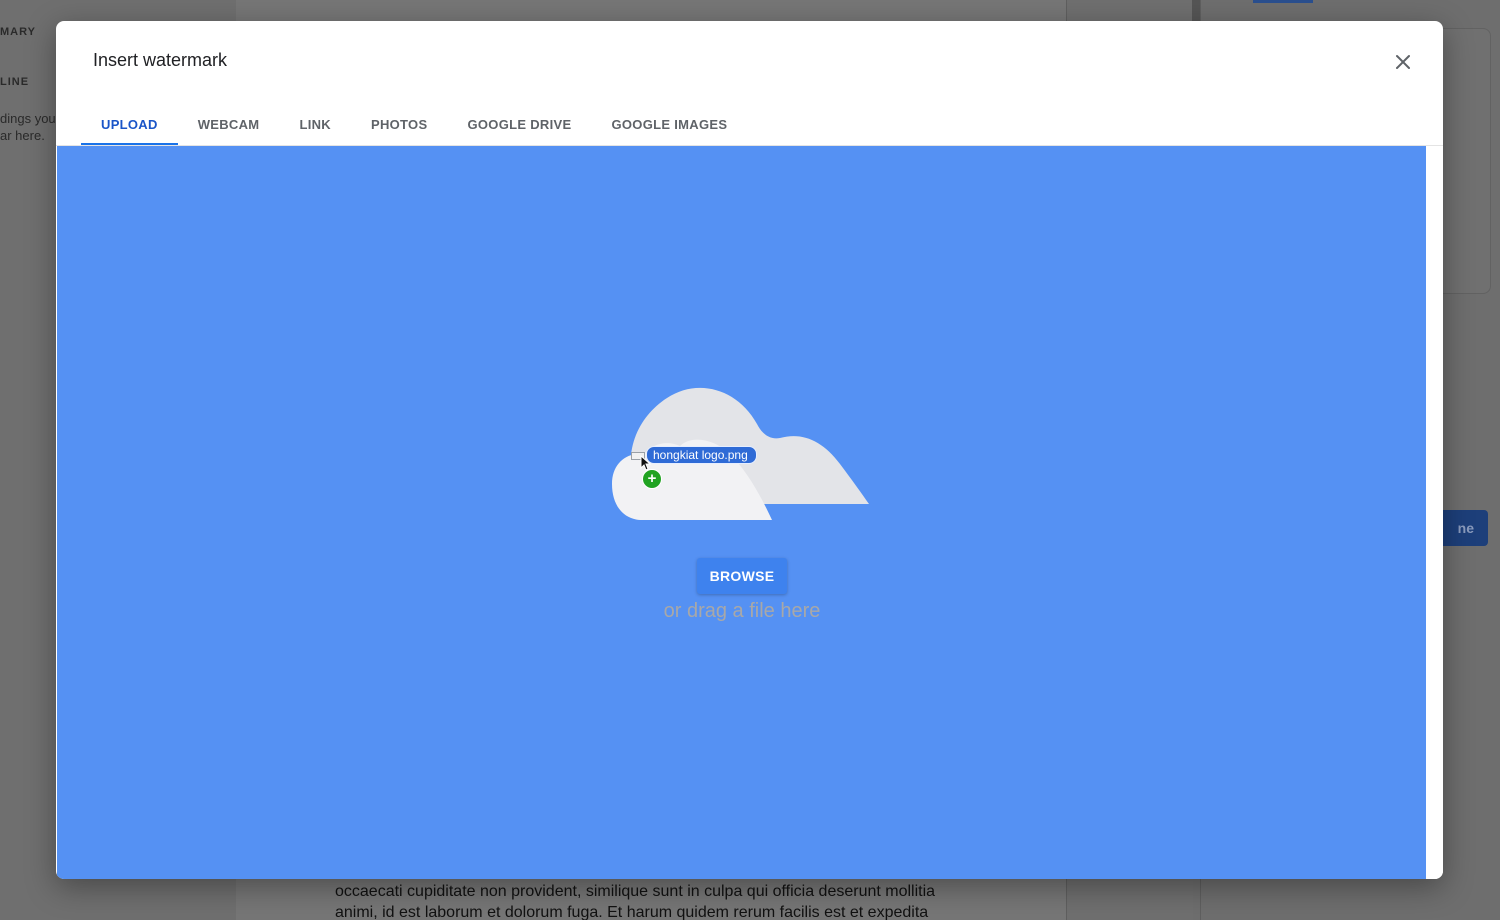 Image resolution: width=1500 pixels, height=920 pixels. Describe the element at coordinates (1434, 512) in the screenshot. I see `dialog-scroll-gutter` at that location.